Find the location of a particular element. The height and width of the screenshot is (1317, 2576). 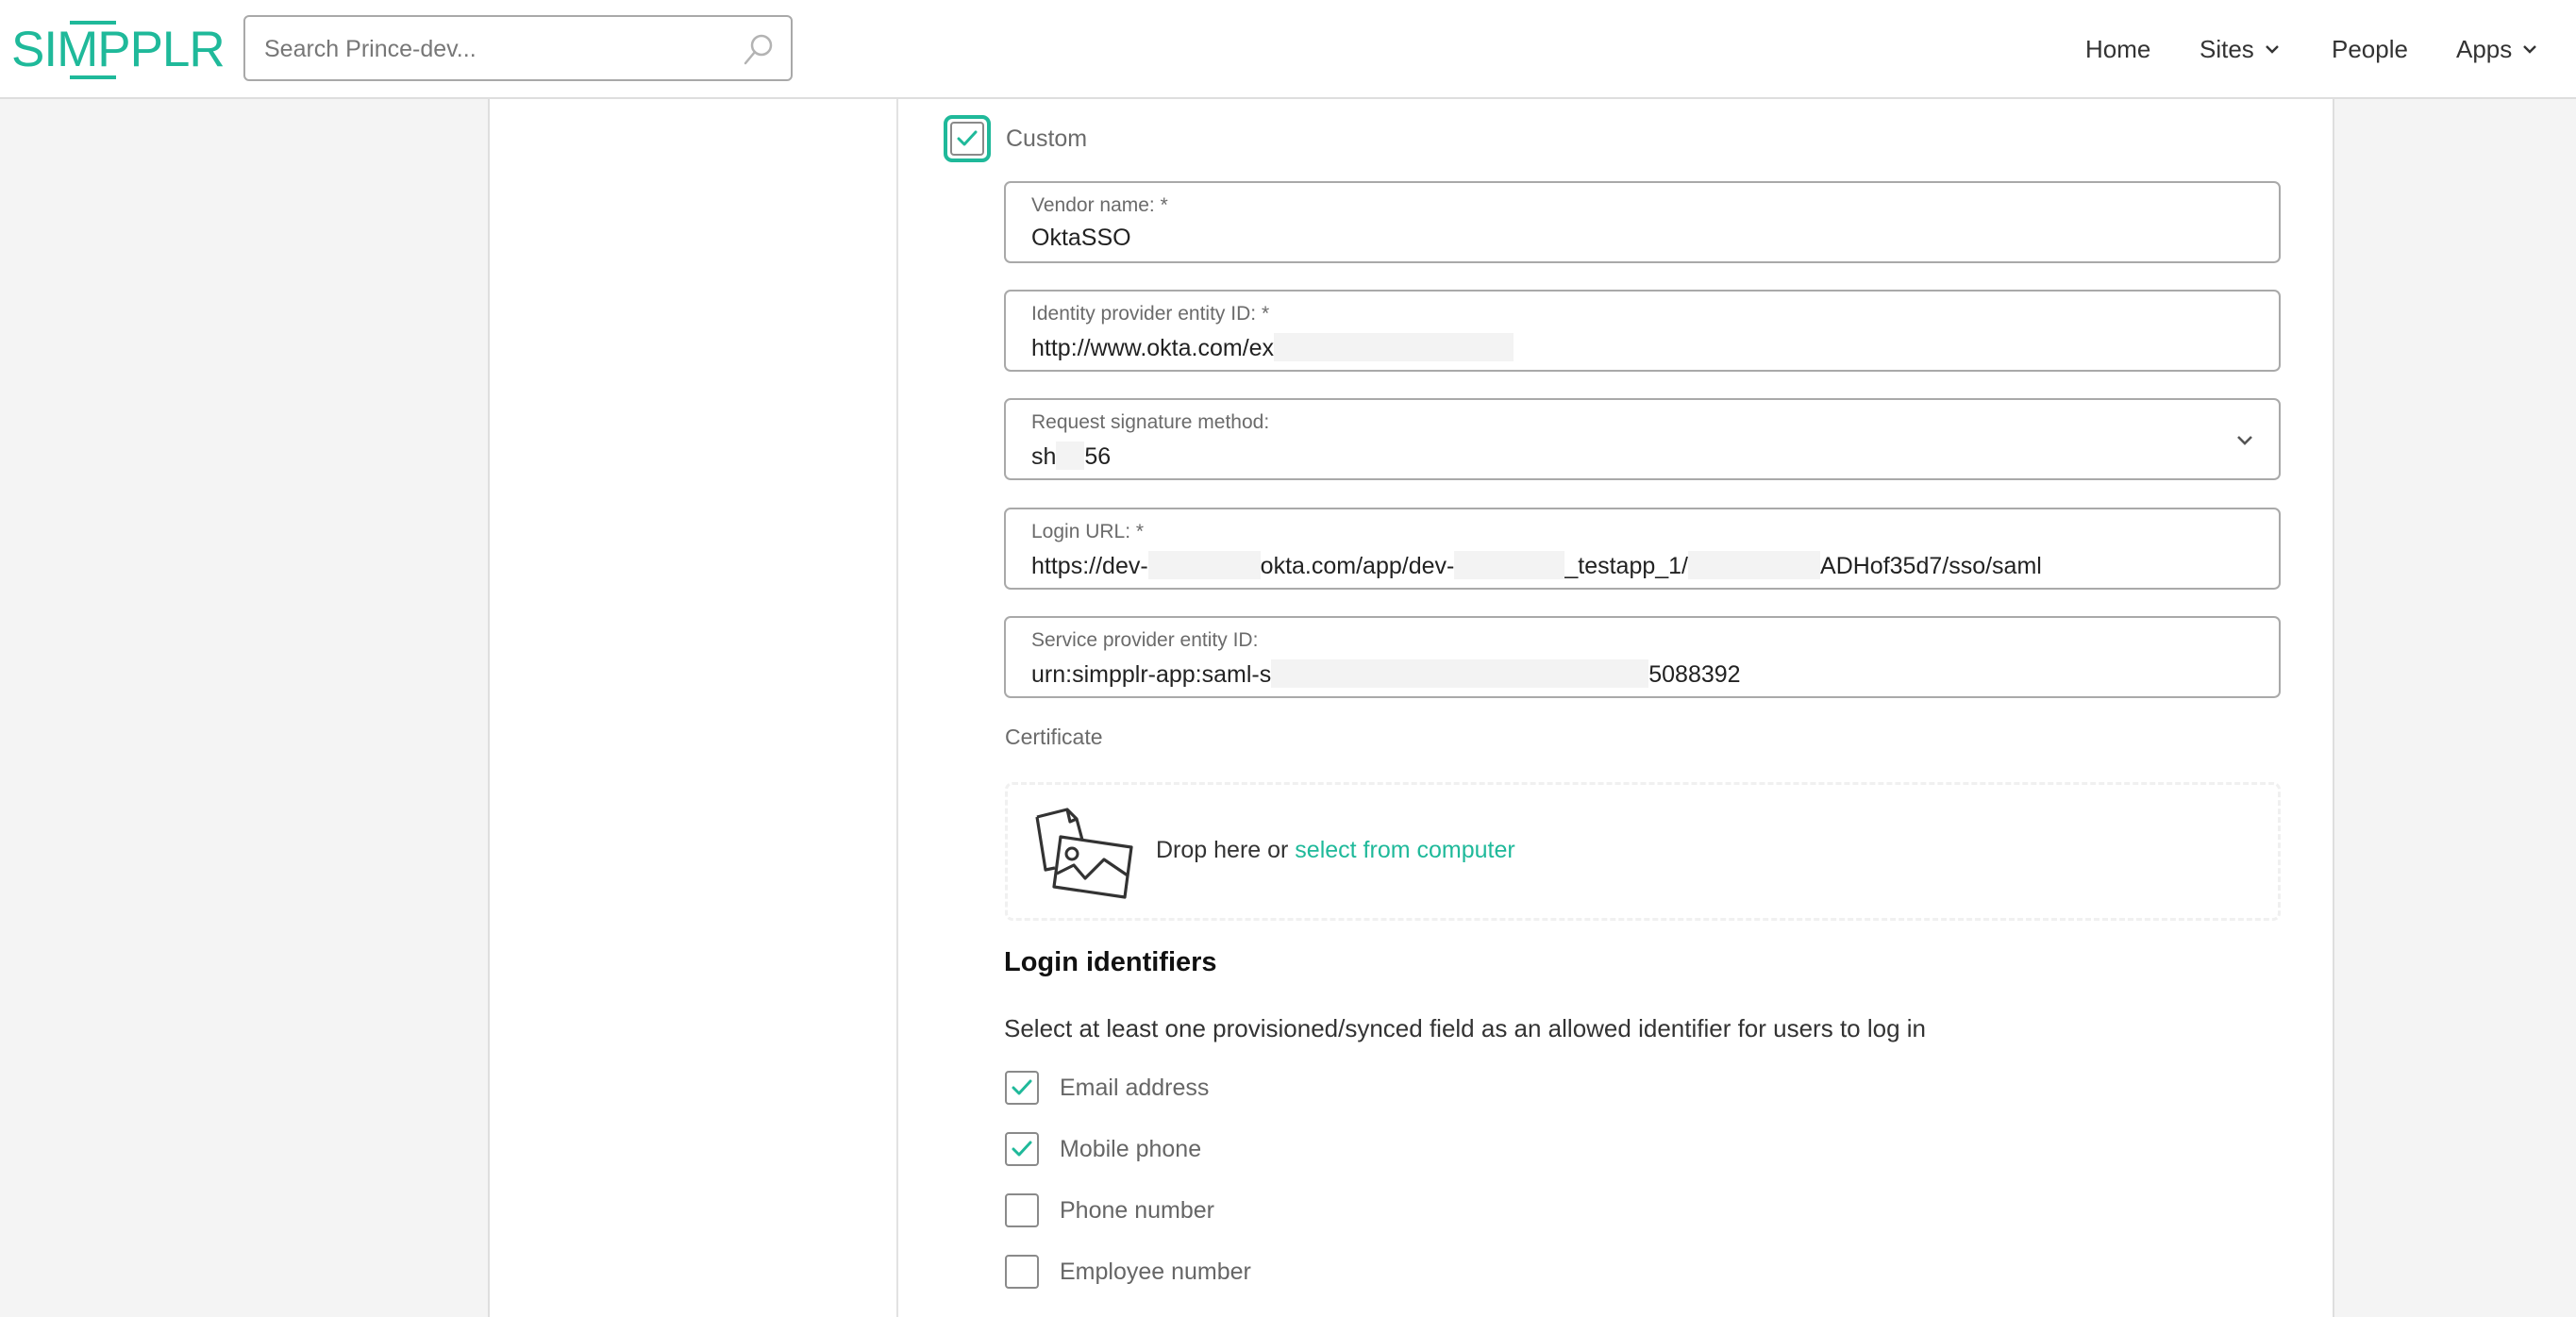

nav-home-label: Home is located at coordinates (2118, 48).